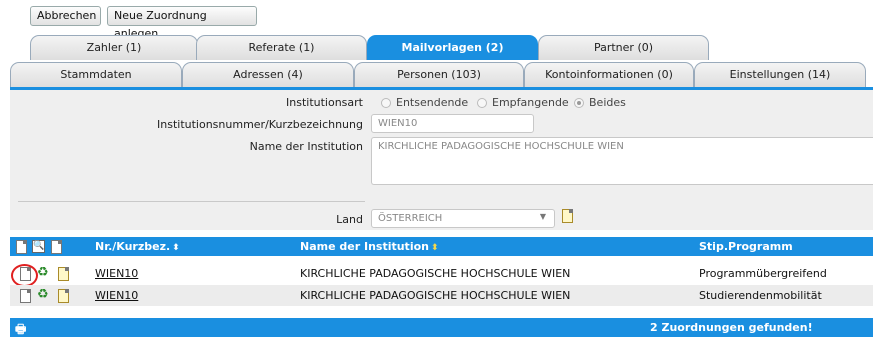 Image resolution: width=873 pixels, height=341 pixels. Describe the element at coordinates (452, 47) in the screenshot. I see `tab-mailvorlagen: Mailvorlagen (2)` at that location.